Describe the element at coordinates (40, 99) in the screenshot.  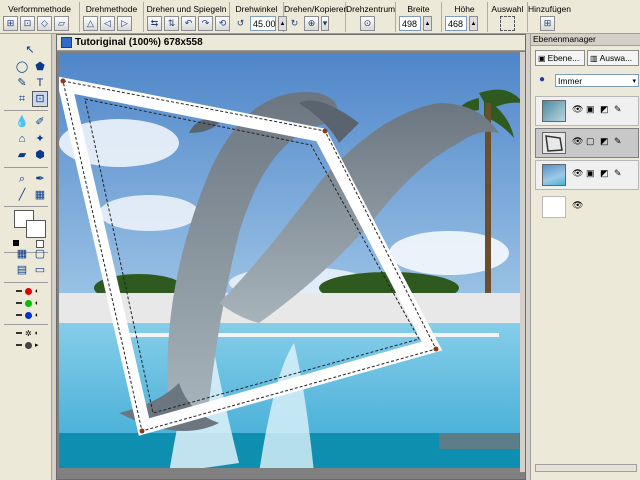
I see `transform-tool-icon: ⊡` at that location.